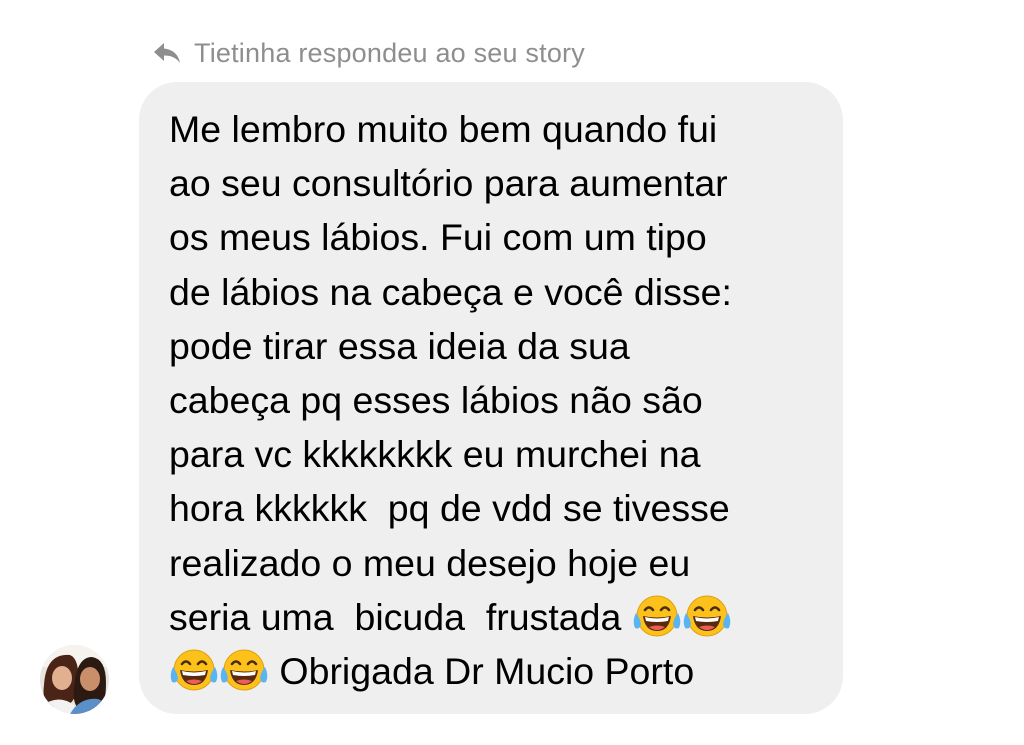 The width and height of the screenshot is (1024, 745). What do you see at coordinates (487, 671) in the screenshot?
I see `message-line: Obrigada Dr Mucio Porto` at bounding box center [487, 671].